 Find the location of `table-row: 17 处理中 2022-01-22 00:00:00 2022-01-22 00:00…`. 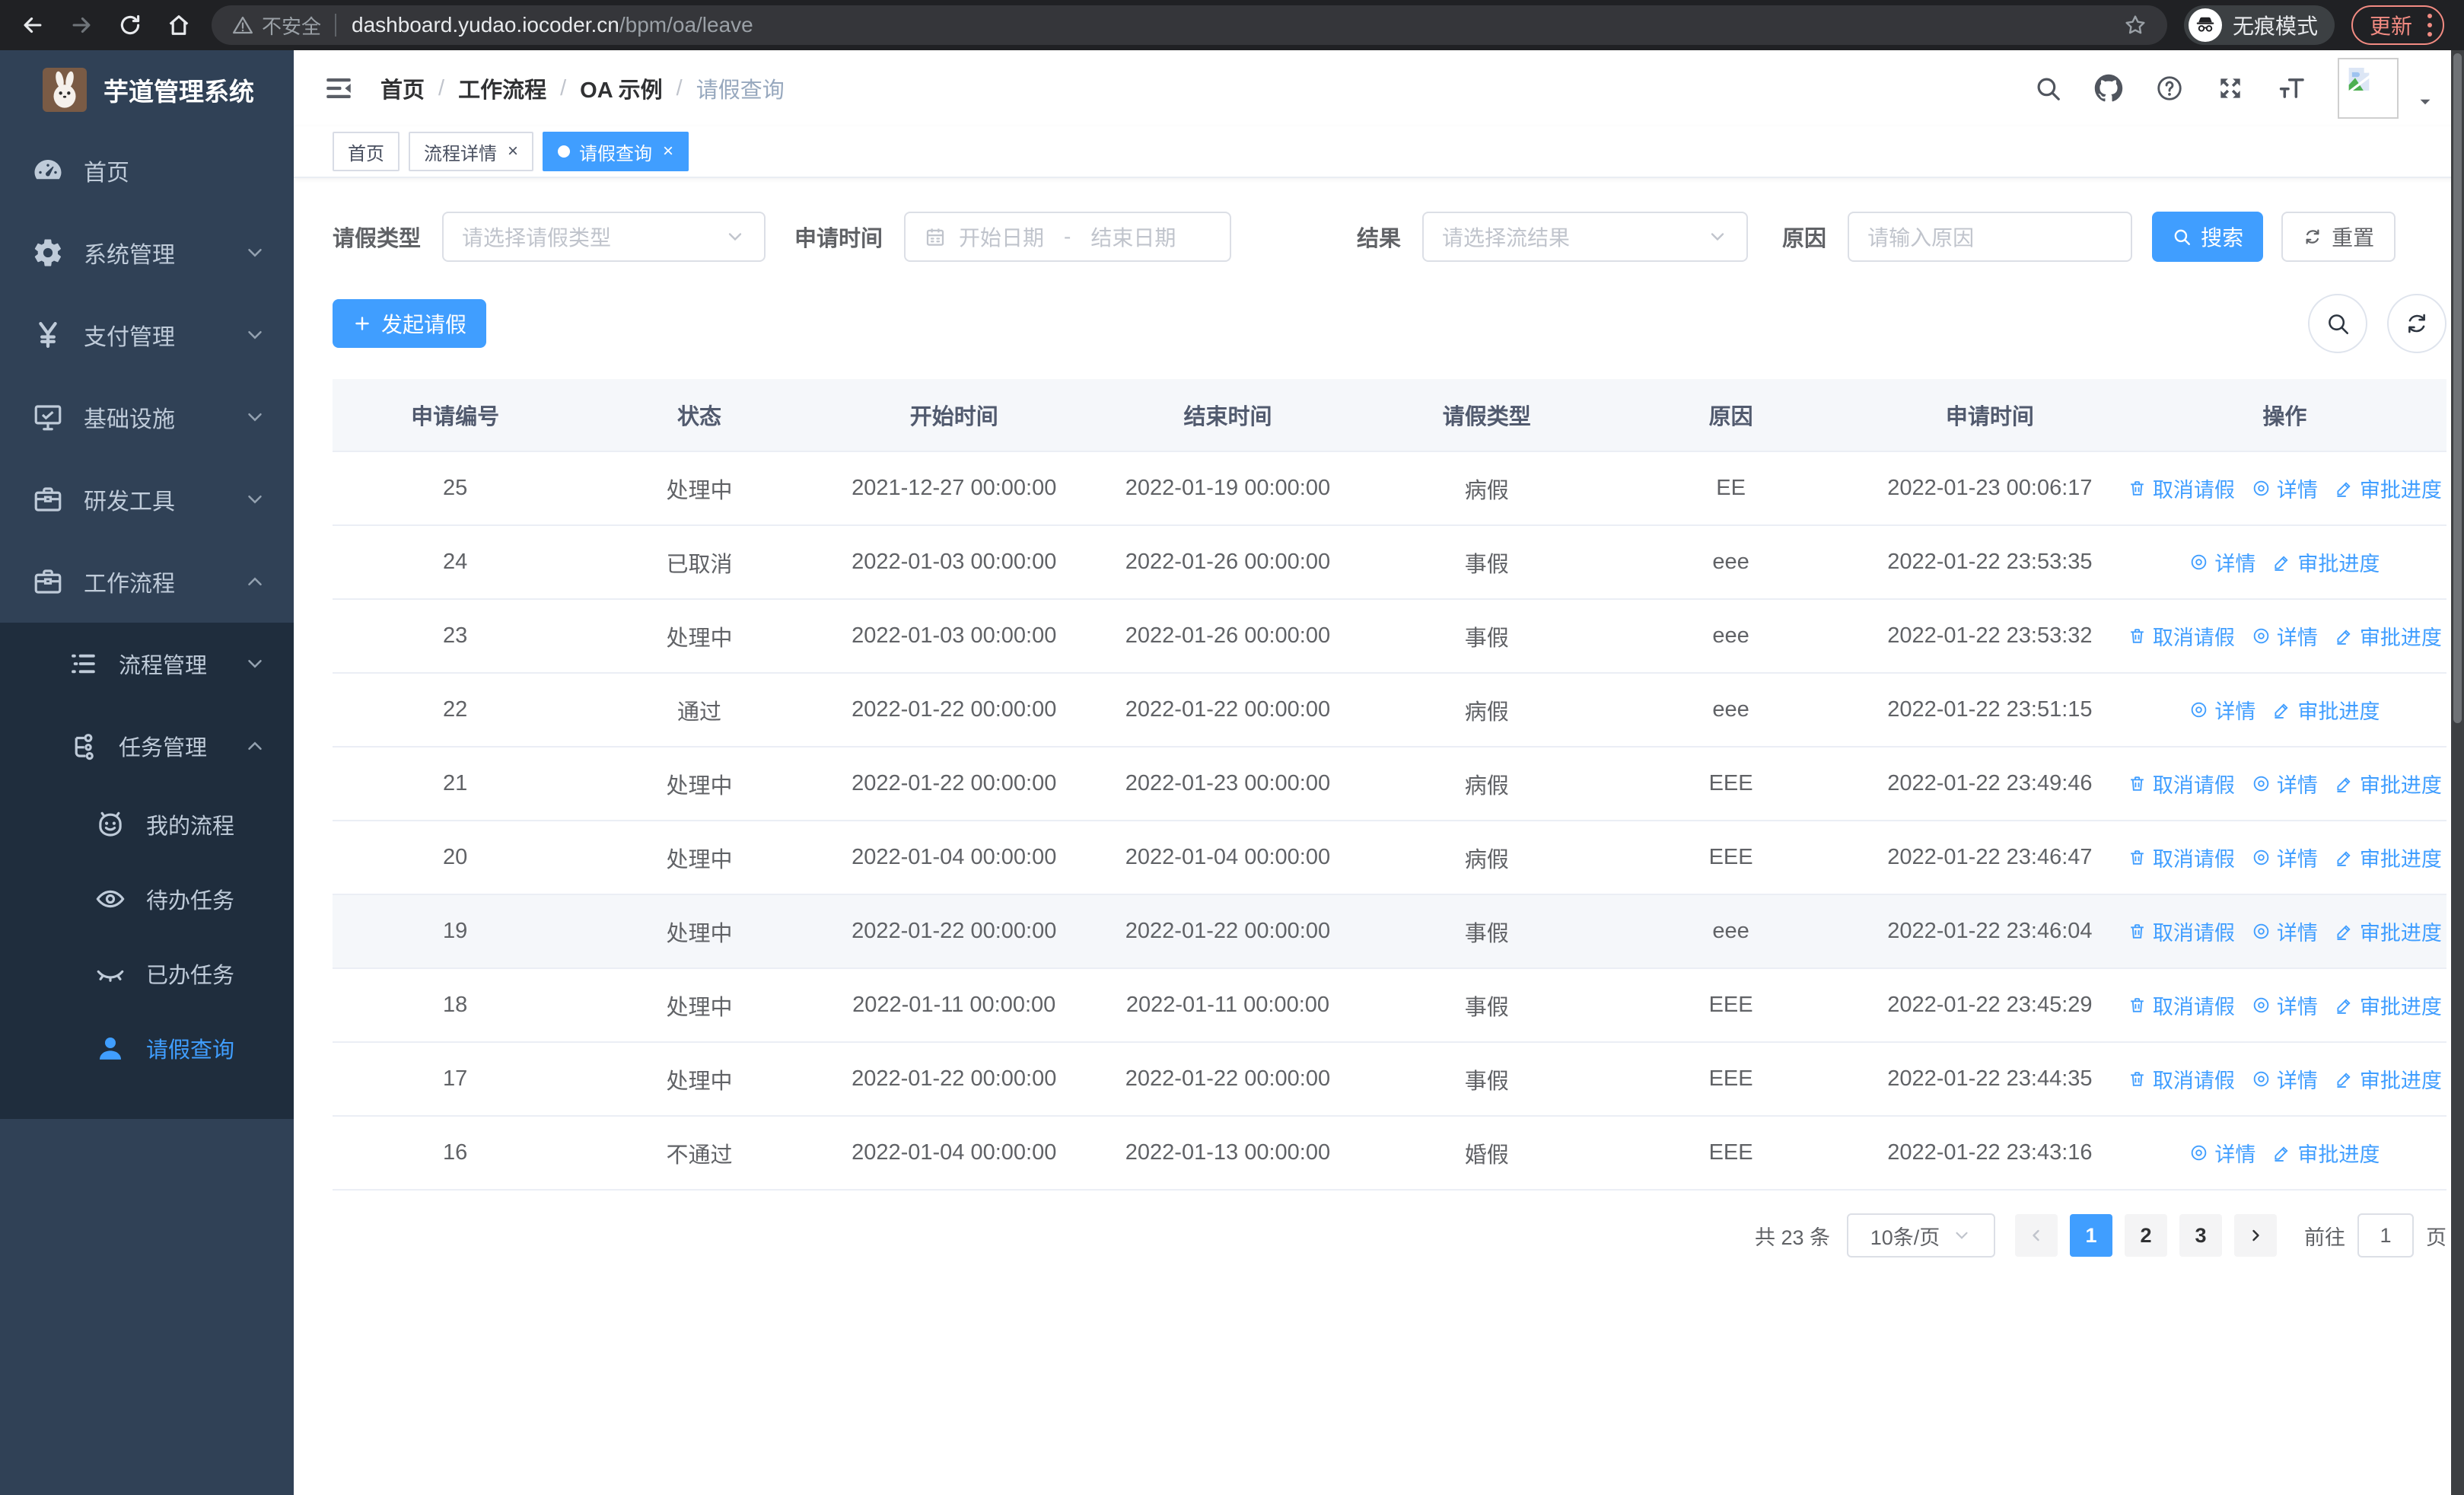

table-row: 17 处理中 2022-01-22 00:00:00 2022-01-22 00:00… is located at coordinates (1389, 1080).